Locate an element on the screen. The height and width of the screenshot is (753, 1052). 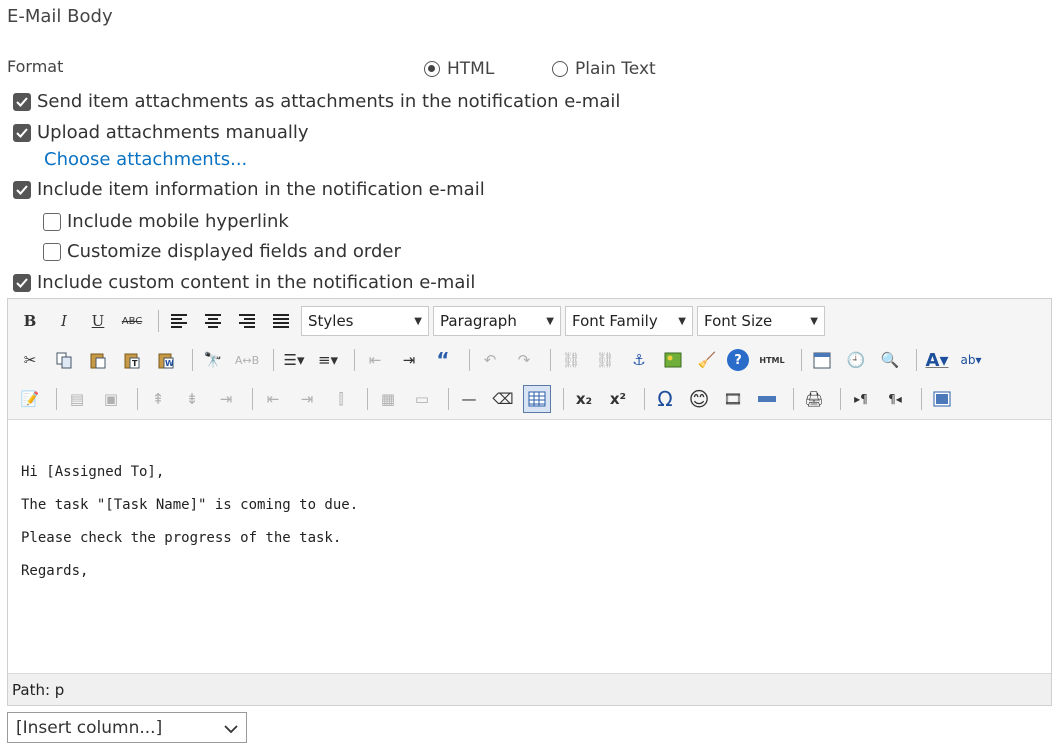
copy-icon is located at coordinates (64, 360).